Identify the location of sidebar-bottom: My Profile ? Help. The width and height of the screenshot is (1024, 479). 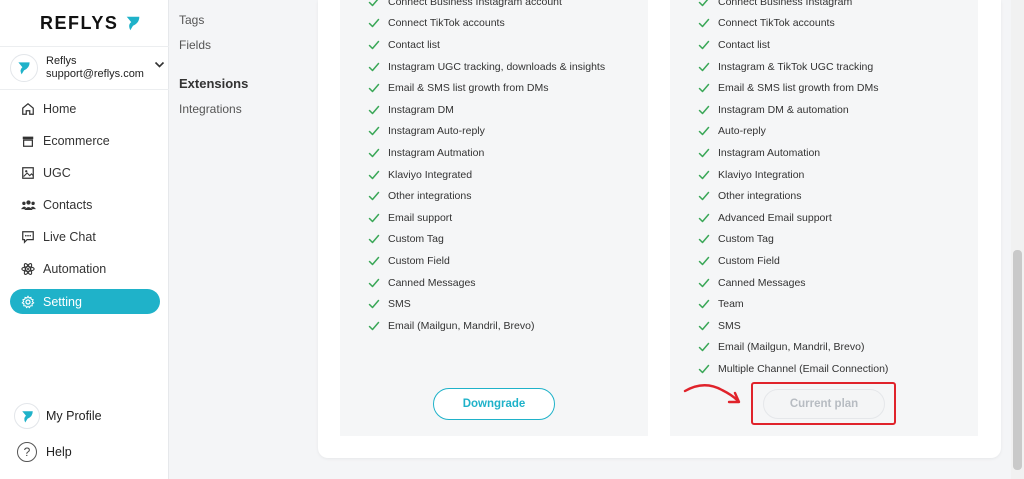
(89, 438).